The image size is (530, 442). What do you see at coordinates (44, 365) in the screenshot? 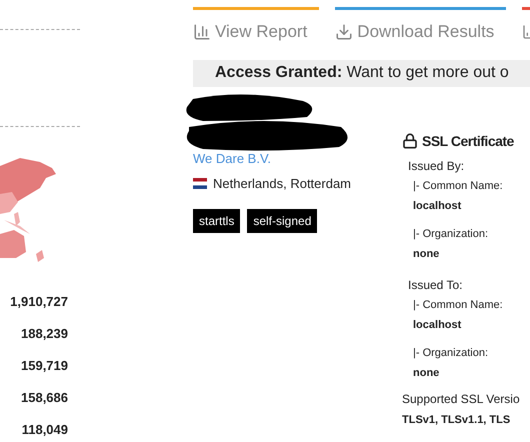
I see `count-value: 159,719` at bounding box center [44, 365].